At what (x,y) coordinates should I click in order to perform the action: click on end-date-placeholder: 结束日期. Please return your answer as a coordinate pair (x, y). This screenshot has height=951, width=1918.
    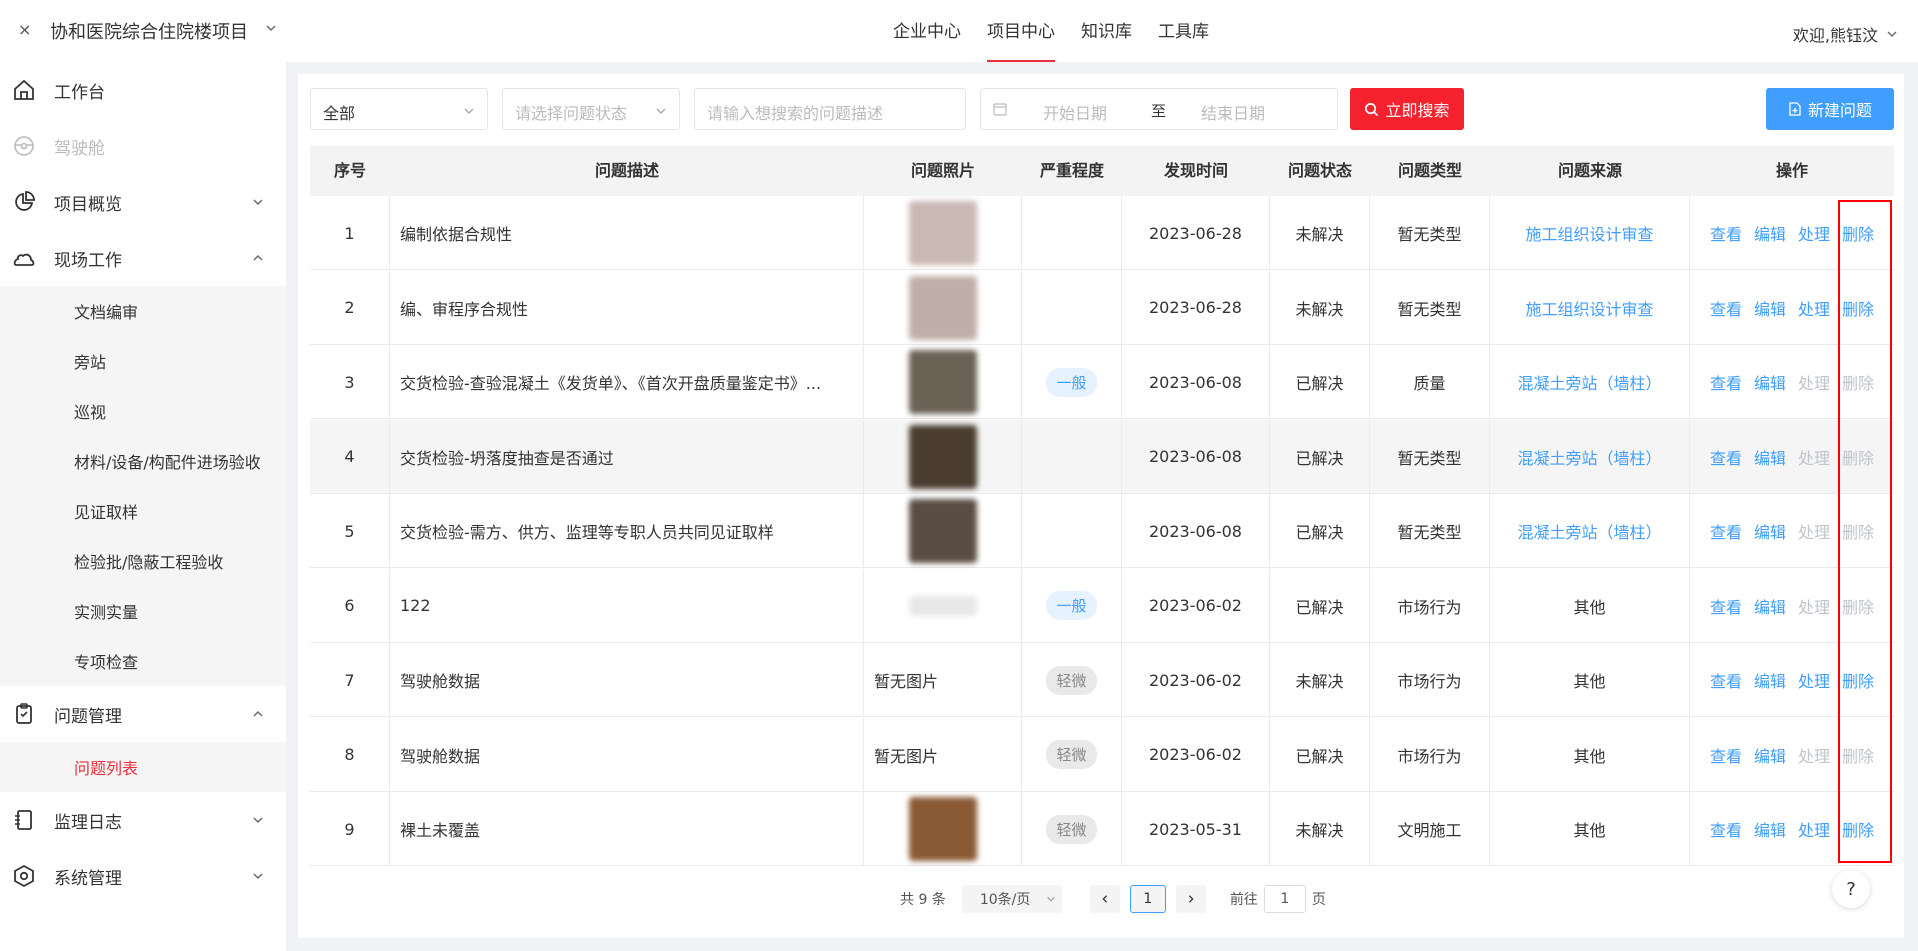
    Looking at the image, I should click on (1233, 112).